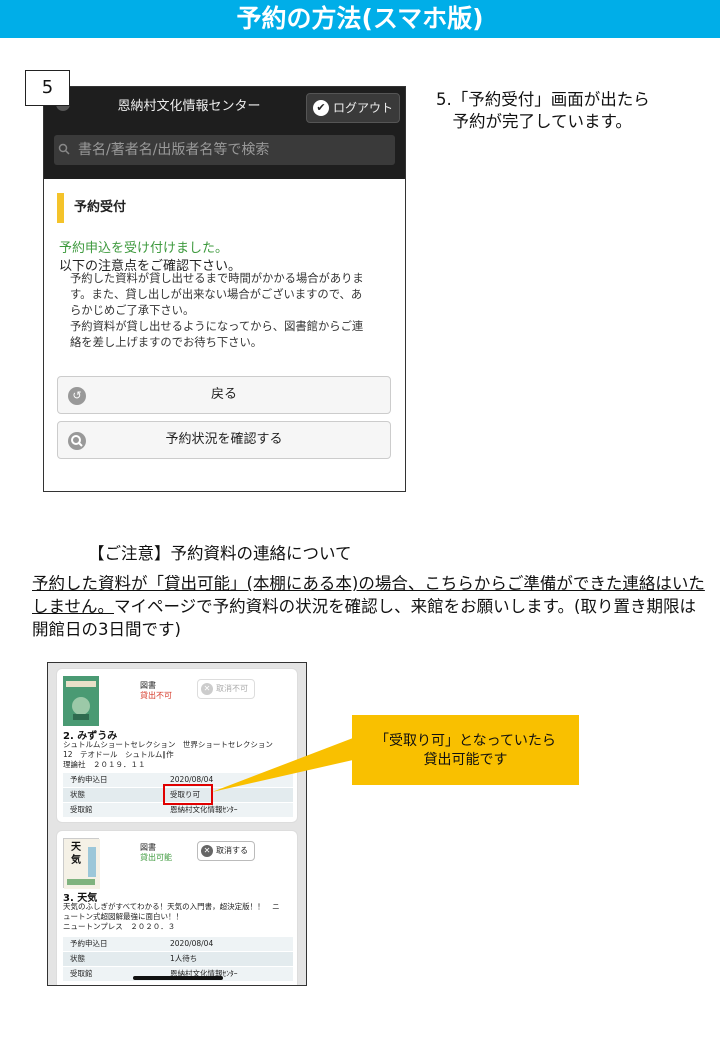 The image size is (720, 1040). What do you see at coordinates (174, 150) in the screenshot?
I see `search-placeholder: 書名/著者名/出版者名等で検索` at bounding box center [174, 150].